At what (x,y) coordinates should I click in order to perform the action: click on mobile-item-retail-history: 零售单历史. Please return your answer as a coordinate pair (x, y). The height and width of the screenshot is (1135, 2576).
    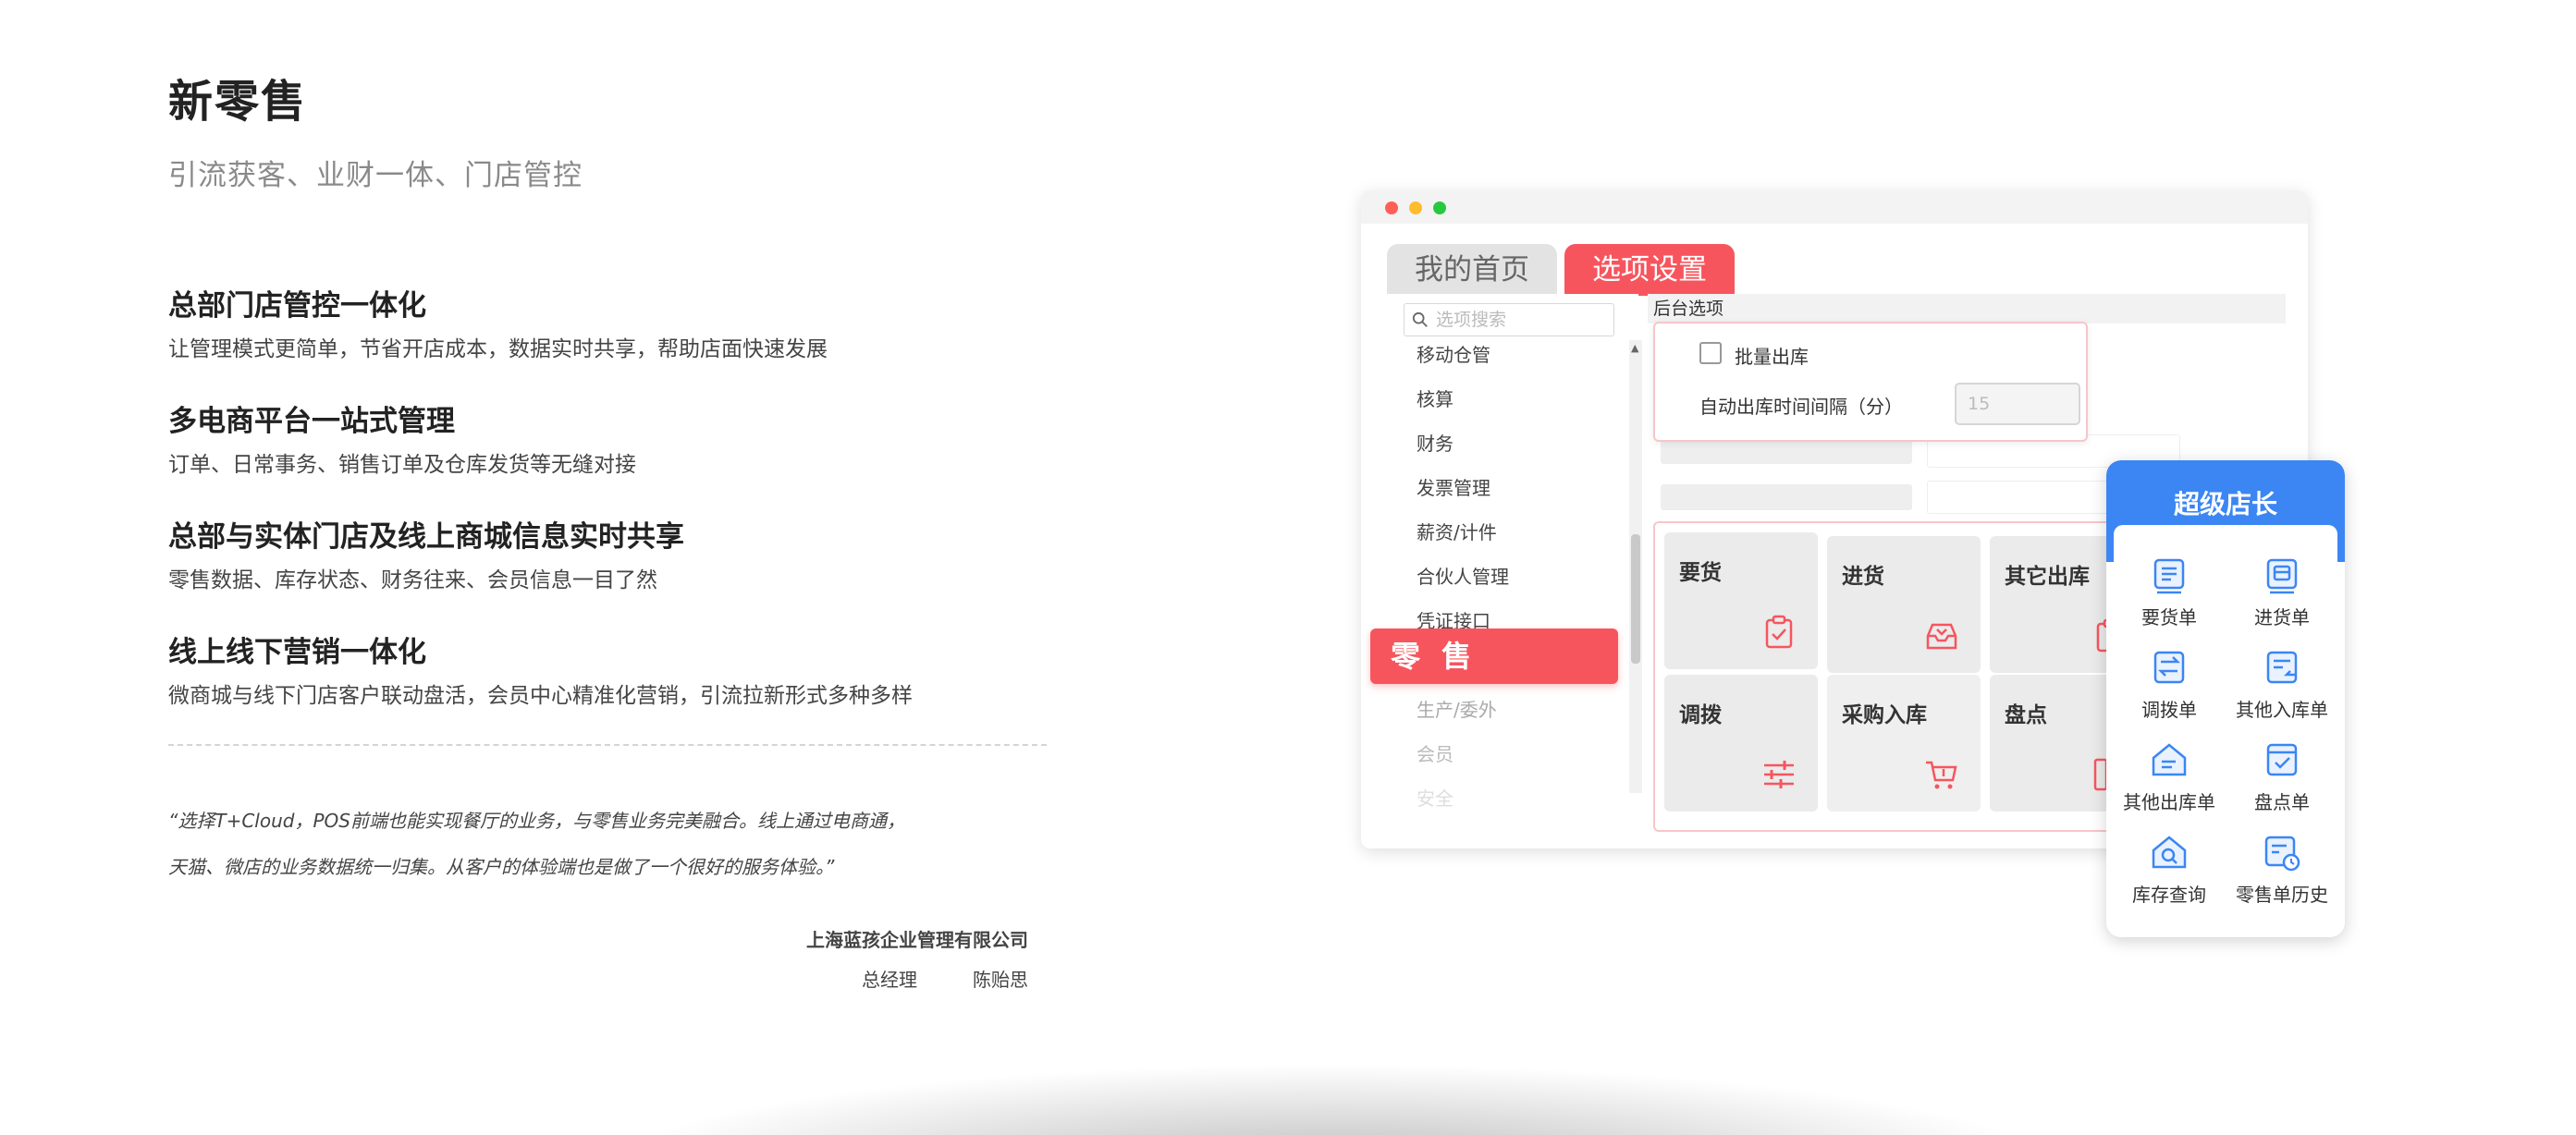
    Looking at the image, I should click on (2281, 869).